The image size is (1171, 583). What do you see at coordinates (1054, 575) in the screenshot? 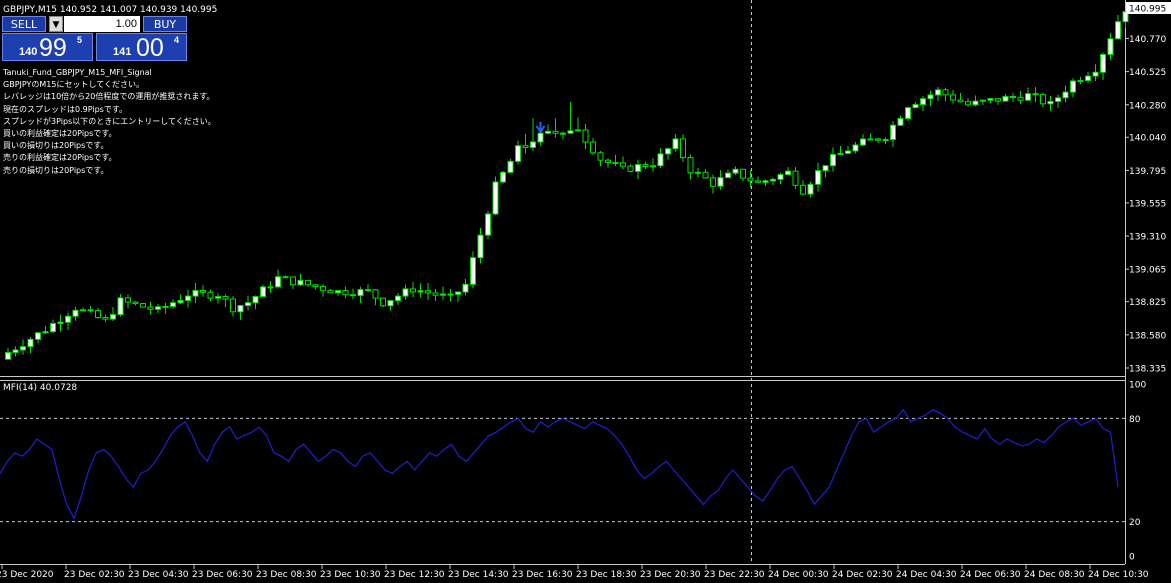
I see `time-tick-label: 24 Dec 08:30` at bounding box center [1054, 575].